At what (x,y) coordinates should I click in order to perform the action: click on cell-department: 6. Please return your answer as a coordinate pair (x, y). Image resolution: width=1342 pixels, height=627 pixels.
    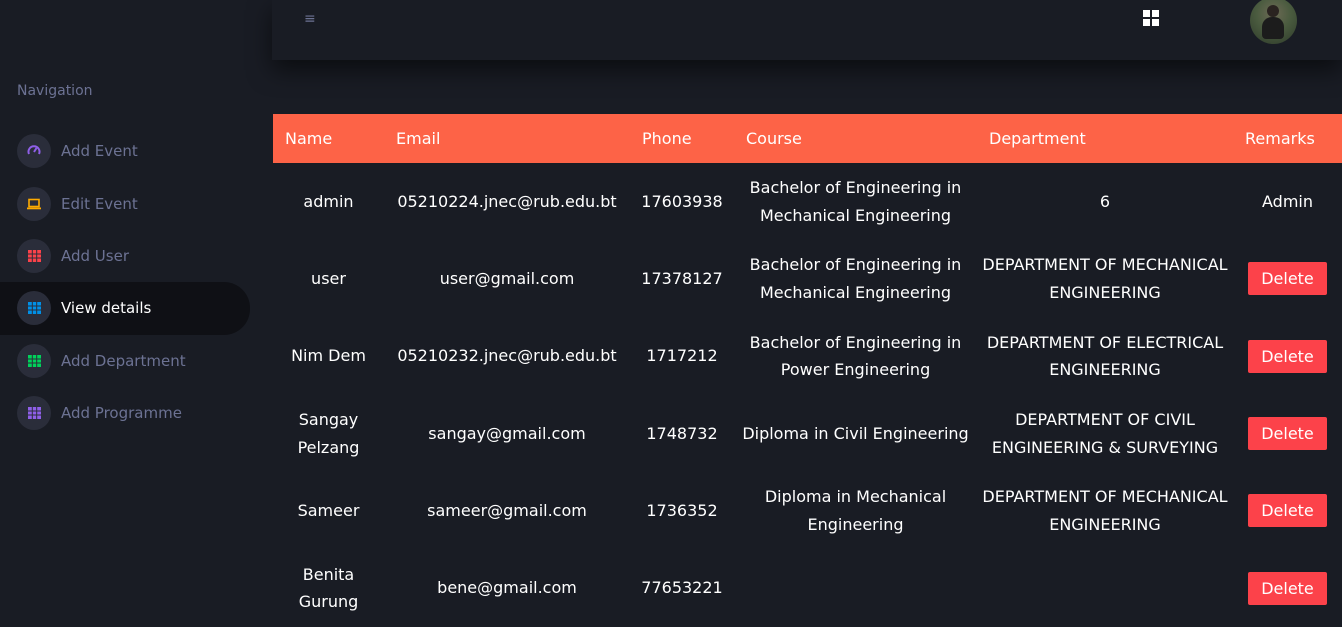
    Looking at the image, I should click on (1105, 201).